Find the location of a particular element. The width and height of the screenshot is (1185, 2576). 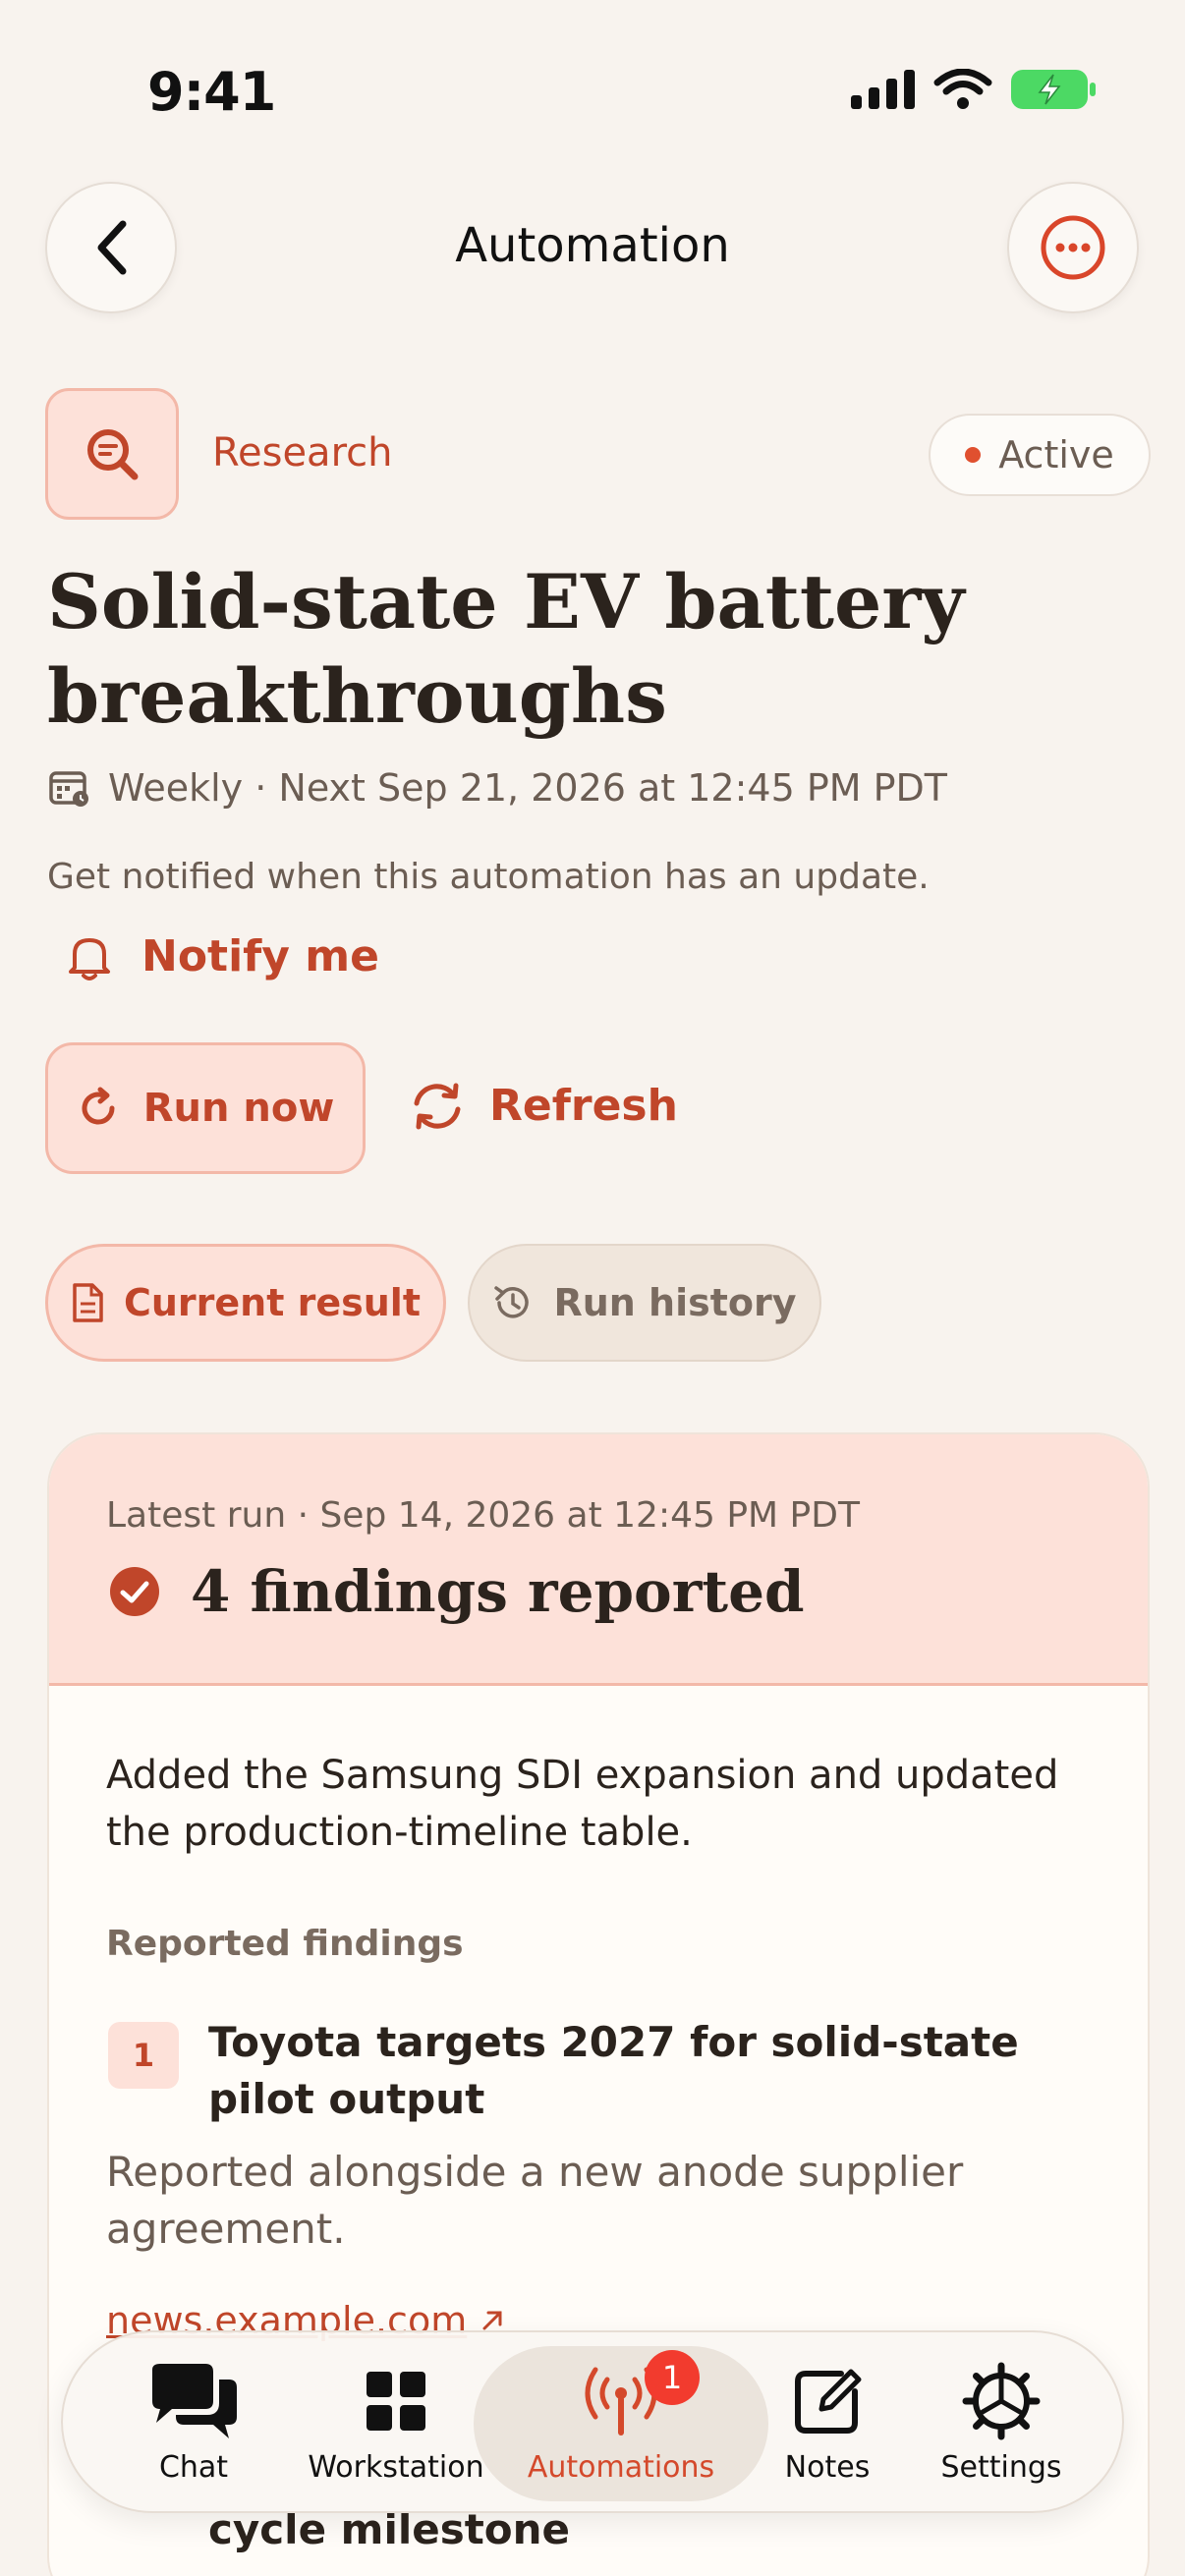

notification-badge: 1 is located at coordinates (672, 2377).